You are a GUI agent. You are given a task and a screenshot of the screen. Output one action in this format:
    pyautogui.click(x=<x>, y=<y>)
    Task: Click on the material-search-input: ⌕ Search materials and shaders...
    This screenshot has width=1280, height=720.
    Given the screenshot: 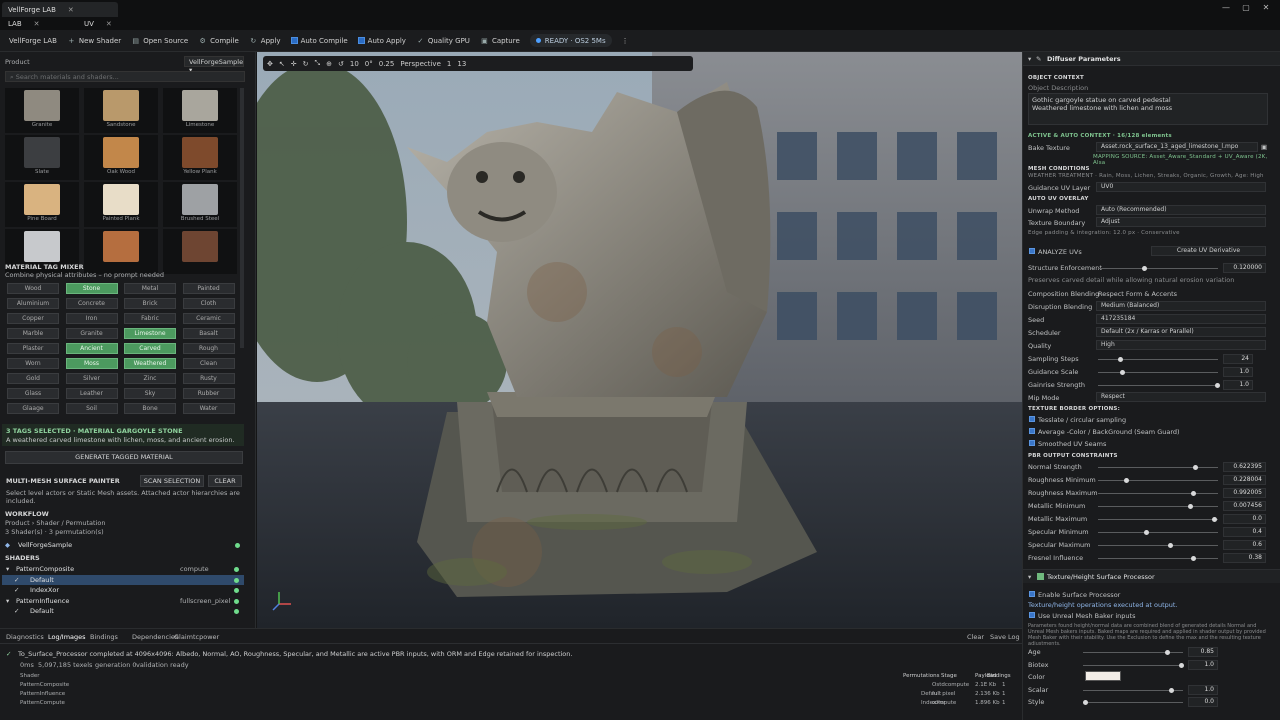 What is the action you would take?
    pyautogui.click(x=125, y=76)
    